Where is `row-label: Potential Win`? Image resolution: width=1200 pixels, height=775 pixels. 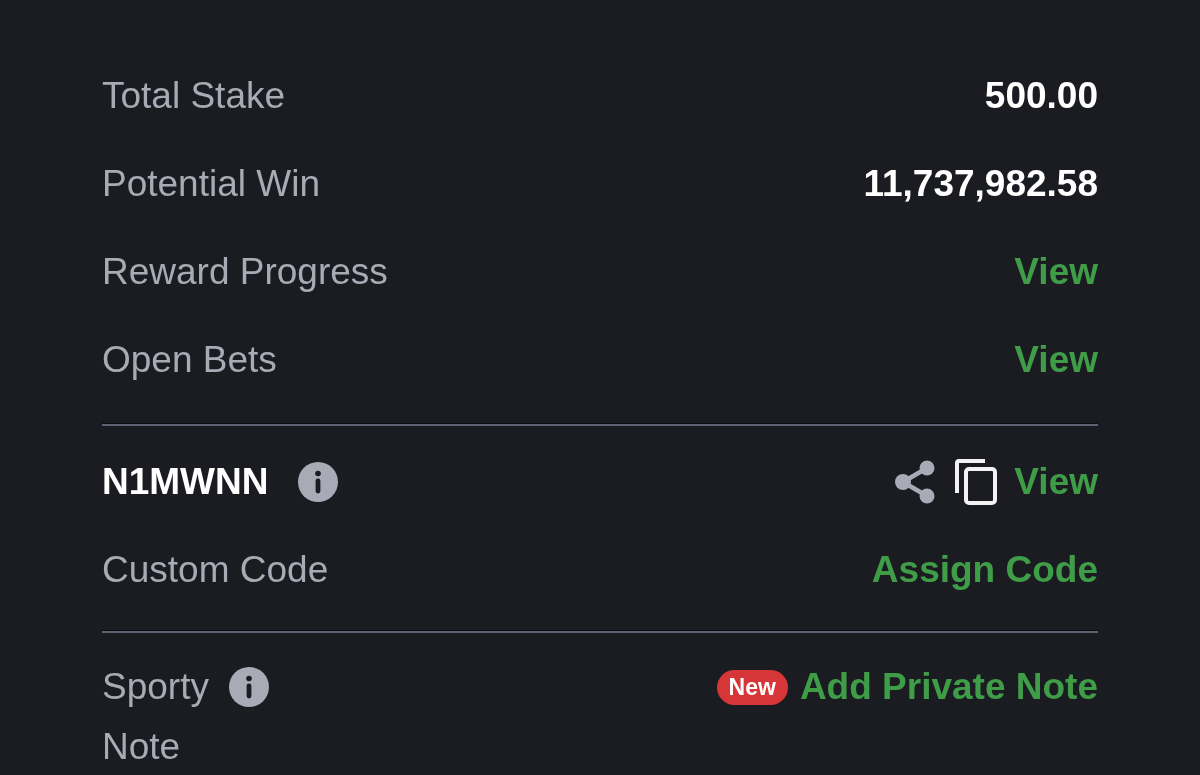
row-label: Potential Win is located at coordinates (211, 184).